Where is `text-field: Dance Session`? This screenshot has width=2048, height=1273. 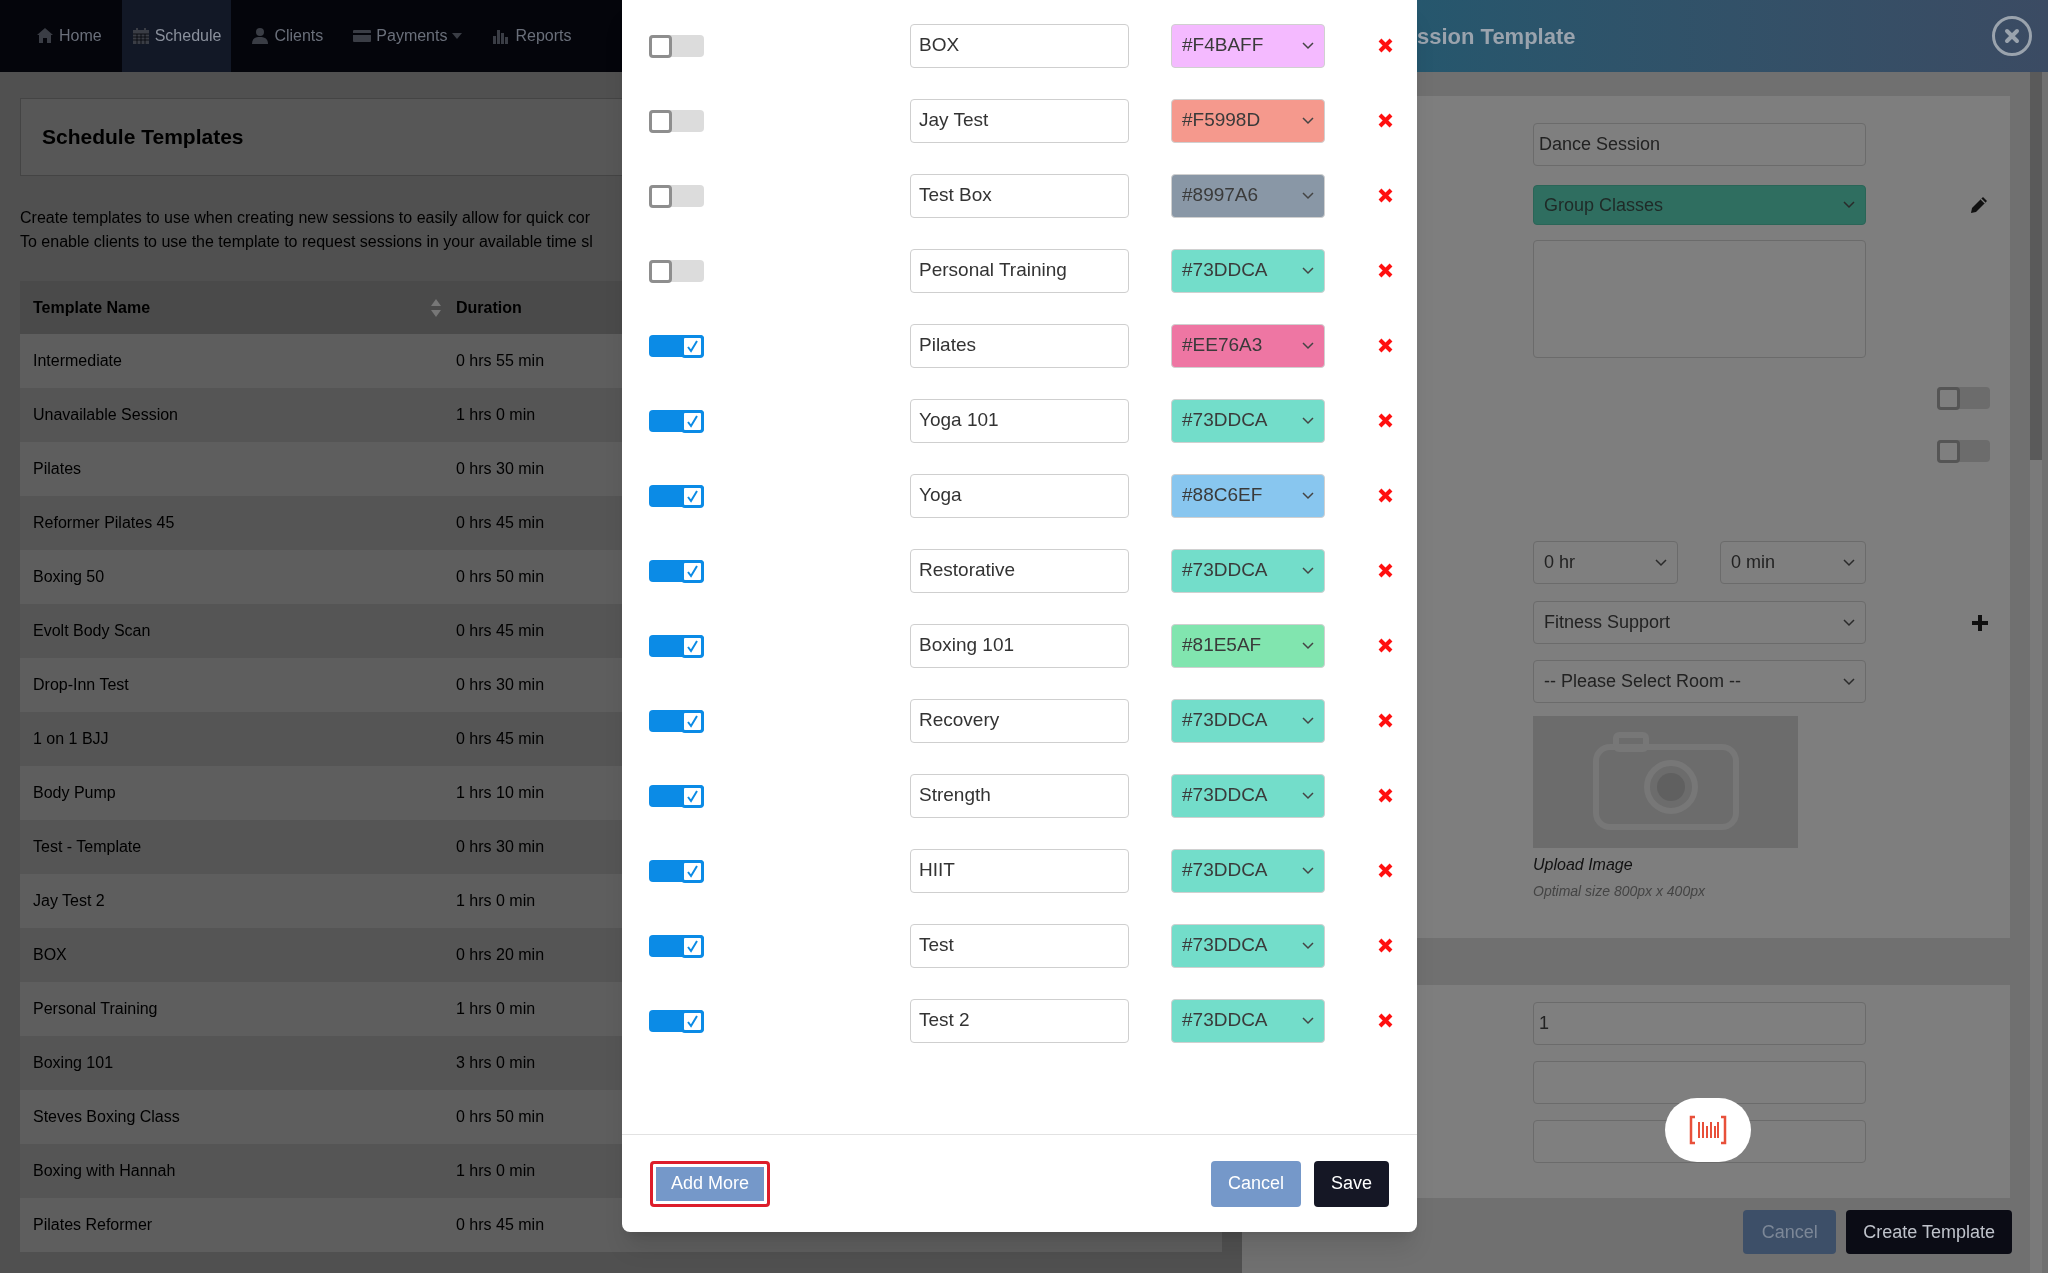 text-field: Dance Session is located at coordinates (1699, 144).